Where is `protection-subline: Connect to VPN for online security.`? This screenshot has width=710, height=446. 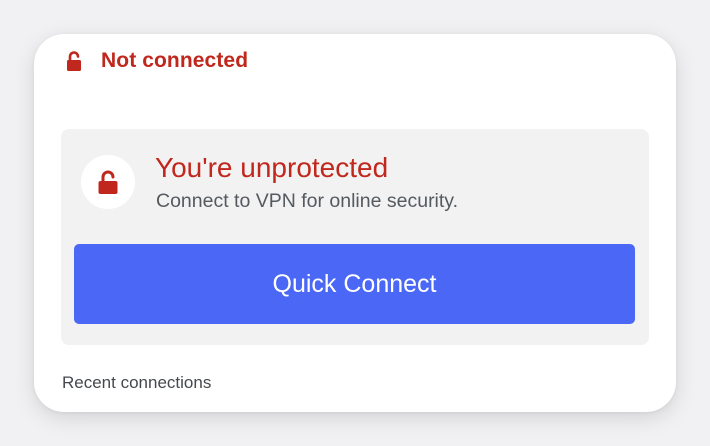 protection-subline: Connect to VPN for online security. is located at coordinates (307, 201).